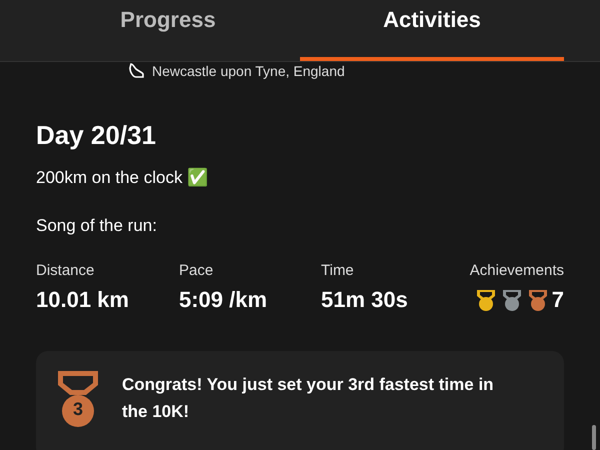 Image resolution: width=600 pixels, height=450 pixels. Describe the element at coordinates (365, 300) in the screenshot. I see `stat-value: 51m 30s` at that location.